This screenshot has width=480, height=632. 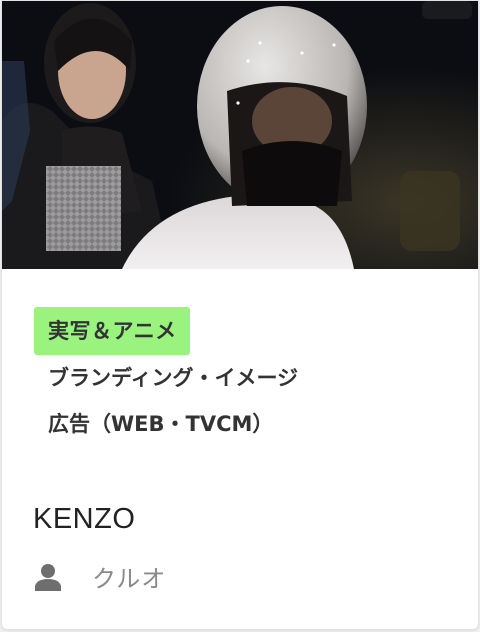 What do you see at coordinates (48, 577) in the screenshot?
I see `user-icon` at bounding box center [48, 577].